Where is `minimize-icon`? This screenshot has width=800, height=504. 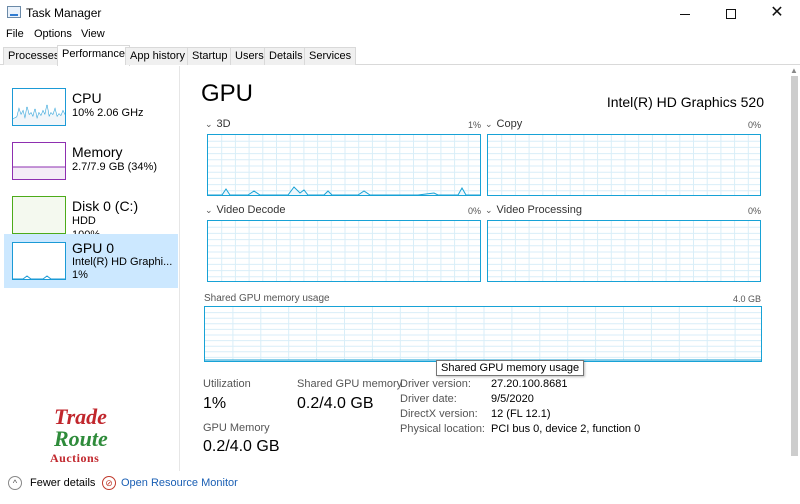 minimize-icon is located at coordinates (685, 14).